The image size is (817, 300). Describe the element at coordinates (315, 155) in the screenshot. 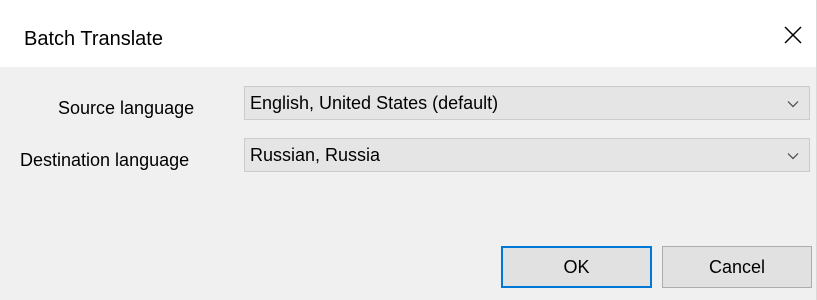

I see `destination-language-value: Russian, Russia` at that location.